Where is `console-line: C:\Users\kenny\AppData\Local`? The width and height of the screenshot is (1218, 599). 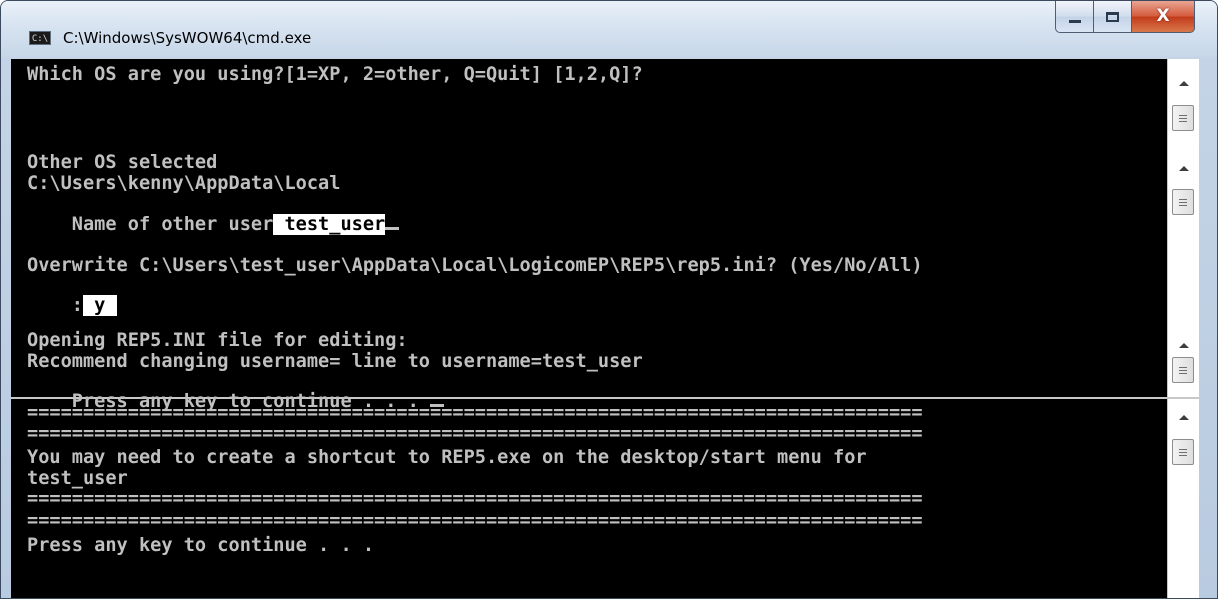
console-line: C:\Users\kenny\AppData\Local is located at coordinates (184, 183).